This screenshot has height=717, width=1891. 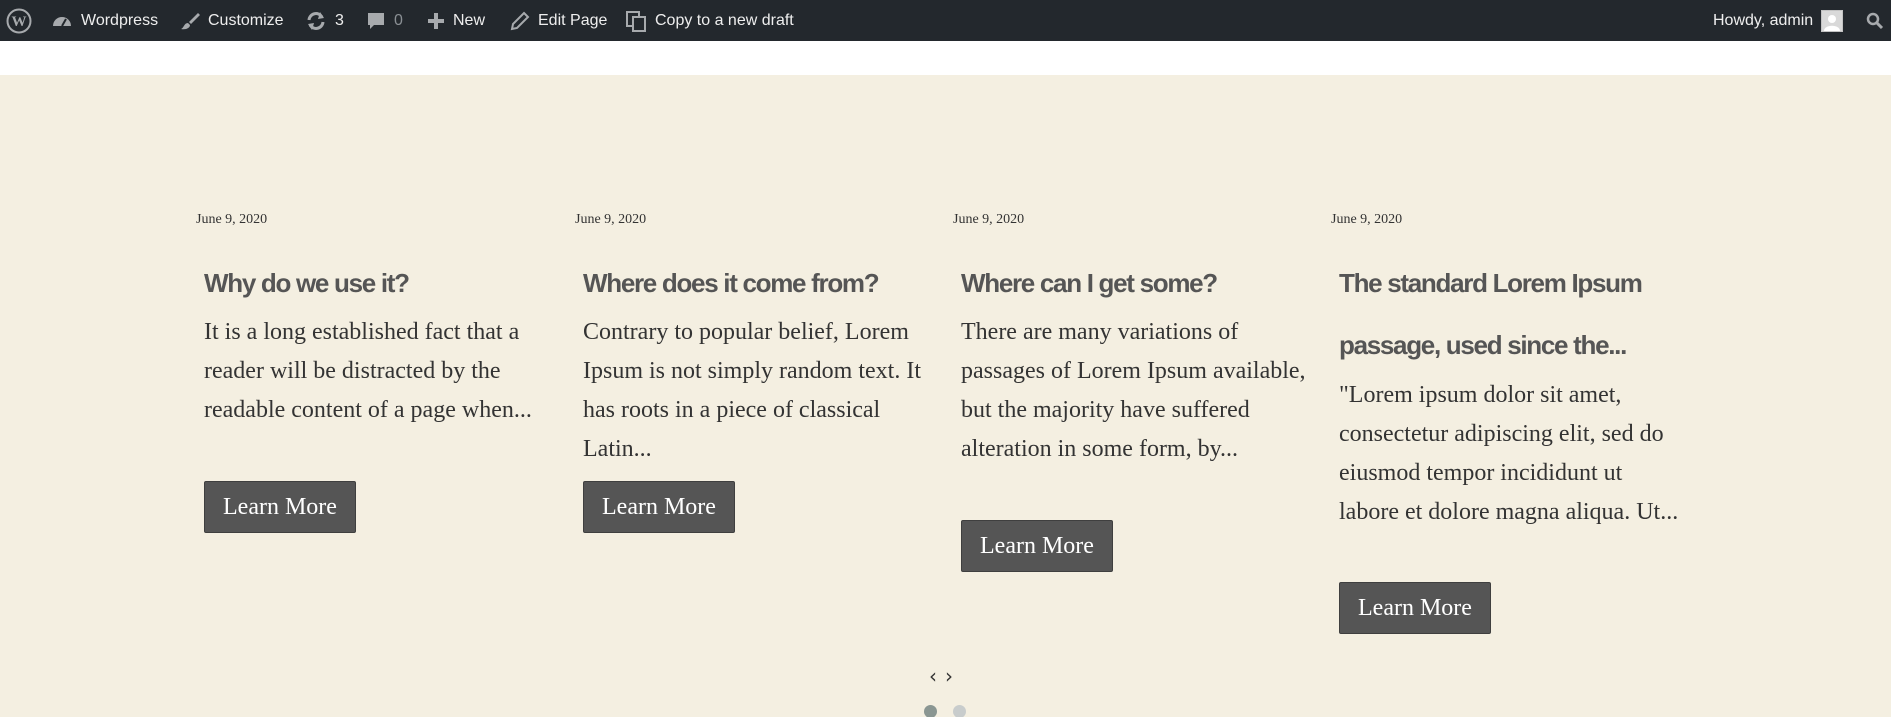 I want to click on customize-link: Customize, so click(x=232, y=20).